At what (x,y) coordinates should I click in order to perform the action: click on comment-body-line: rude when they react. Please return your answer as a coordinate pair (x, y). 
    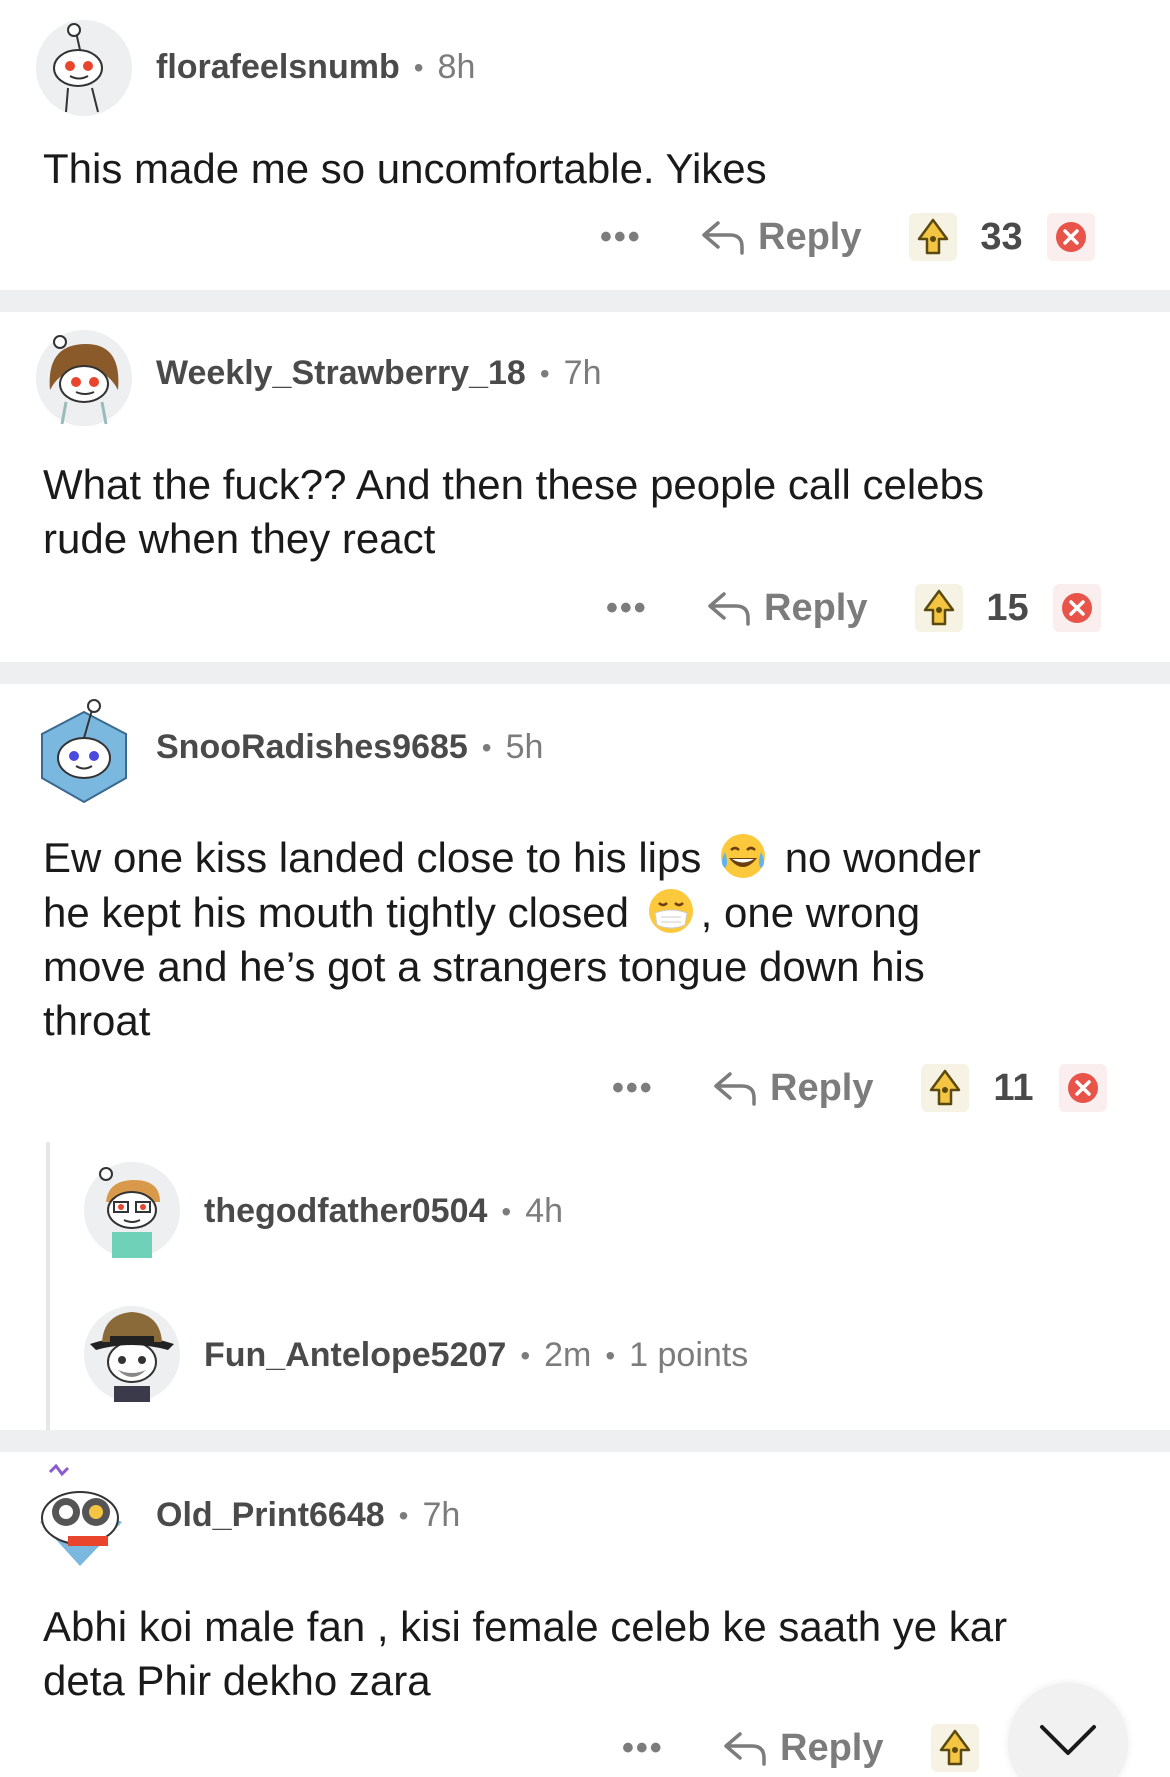
    Looking at the image, I should click on (239, 538).